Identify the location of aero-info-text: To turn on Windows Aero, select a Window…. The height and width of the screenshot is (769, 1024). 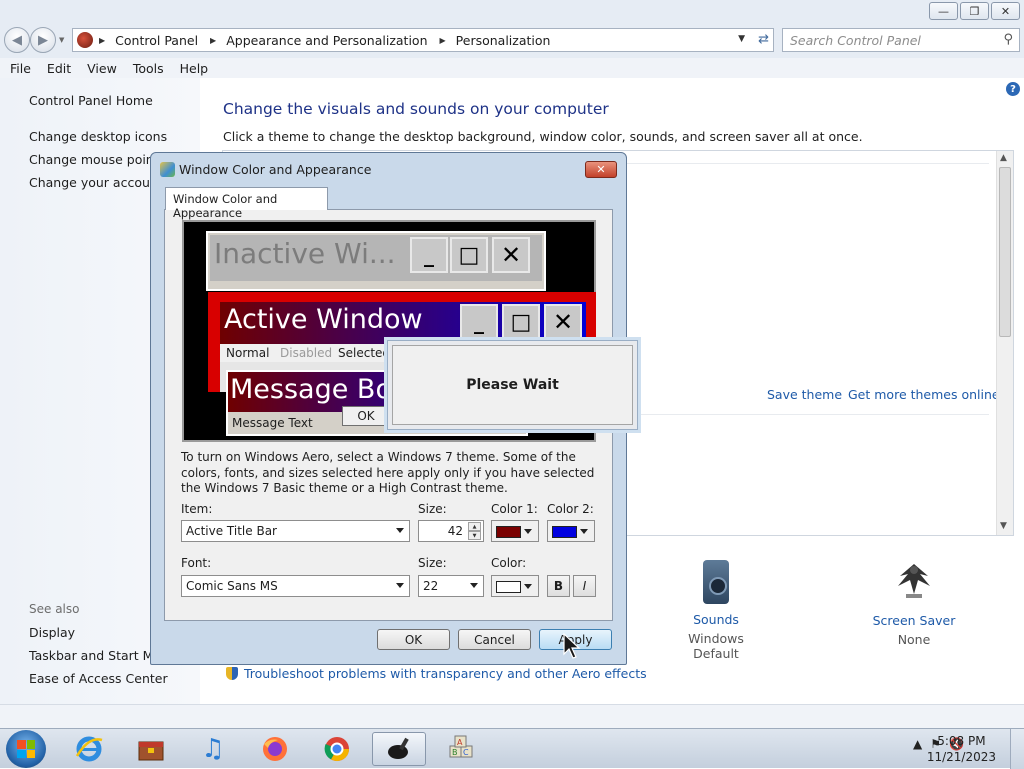
(388, 472).